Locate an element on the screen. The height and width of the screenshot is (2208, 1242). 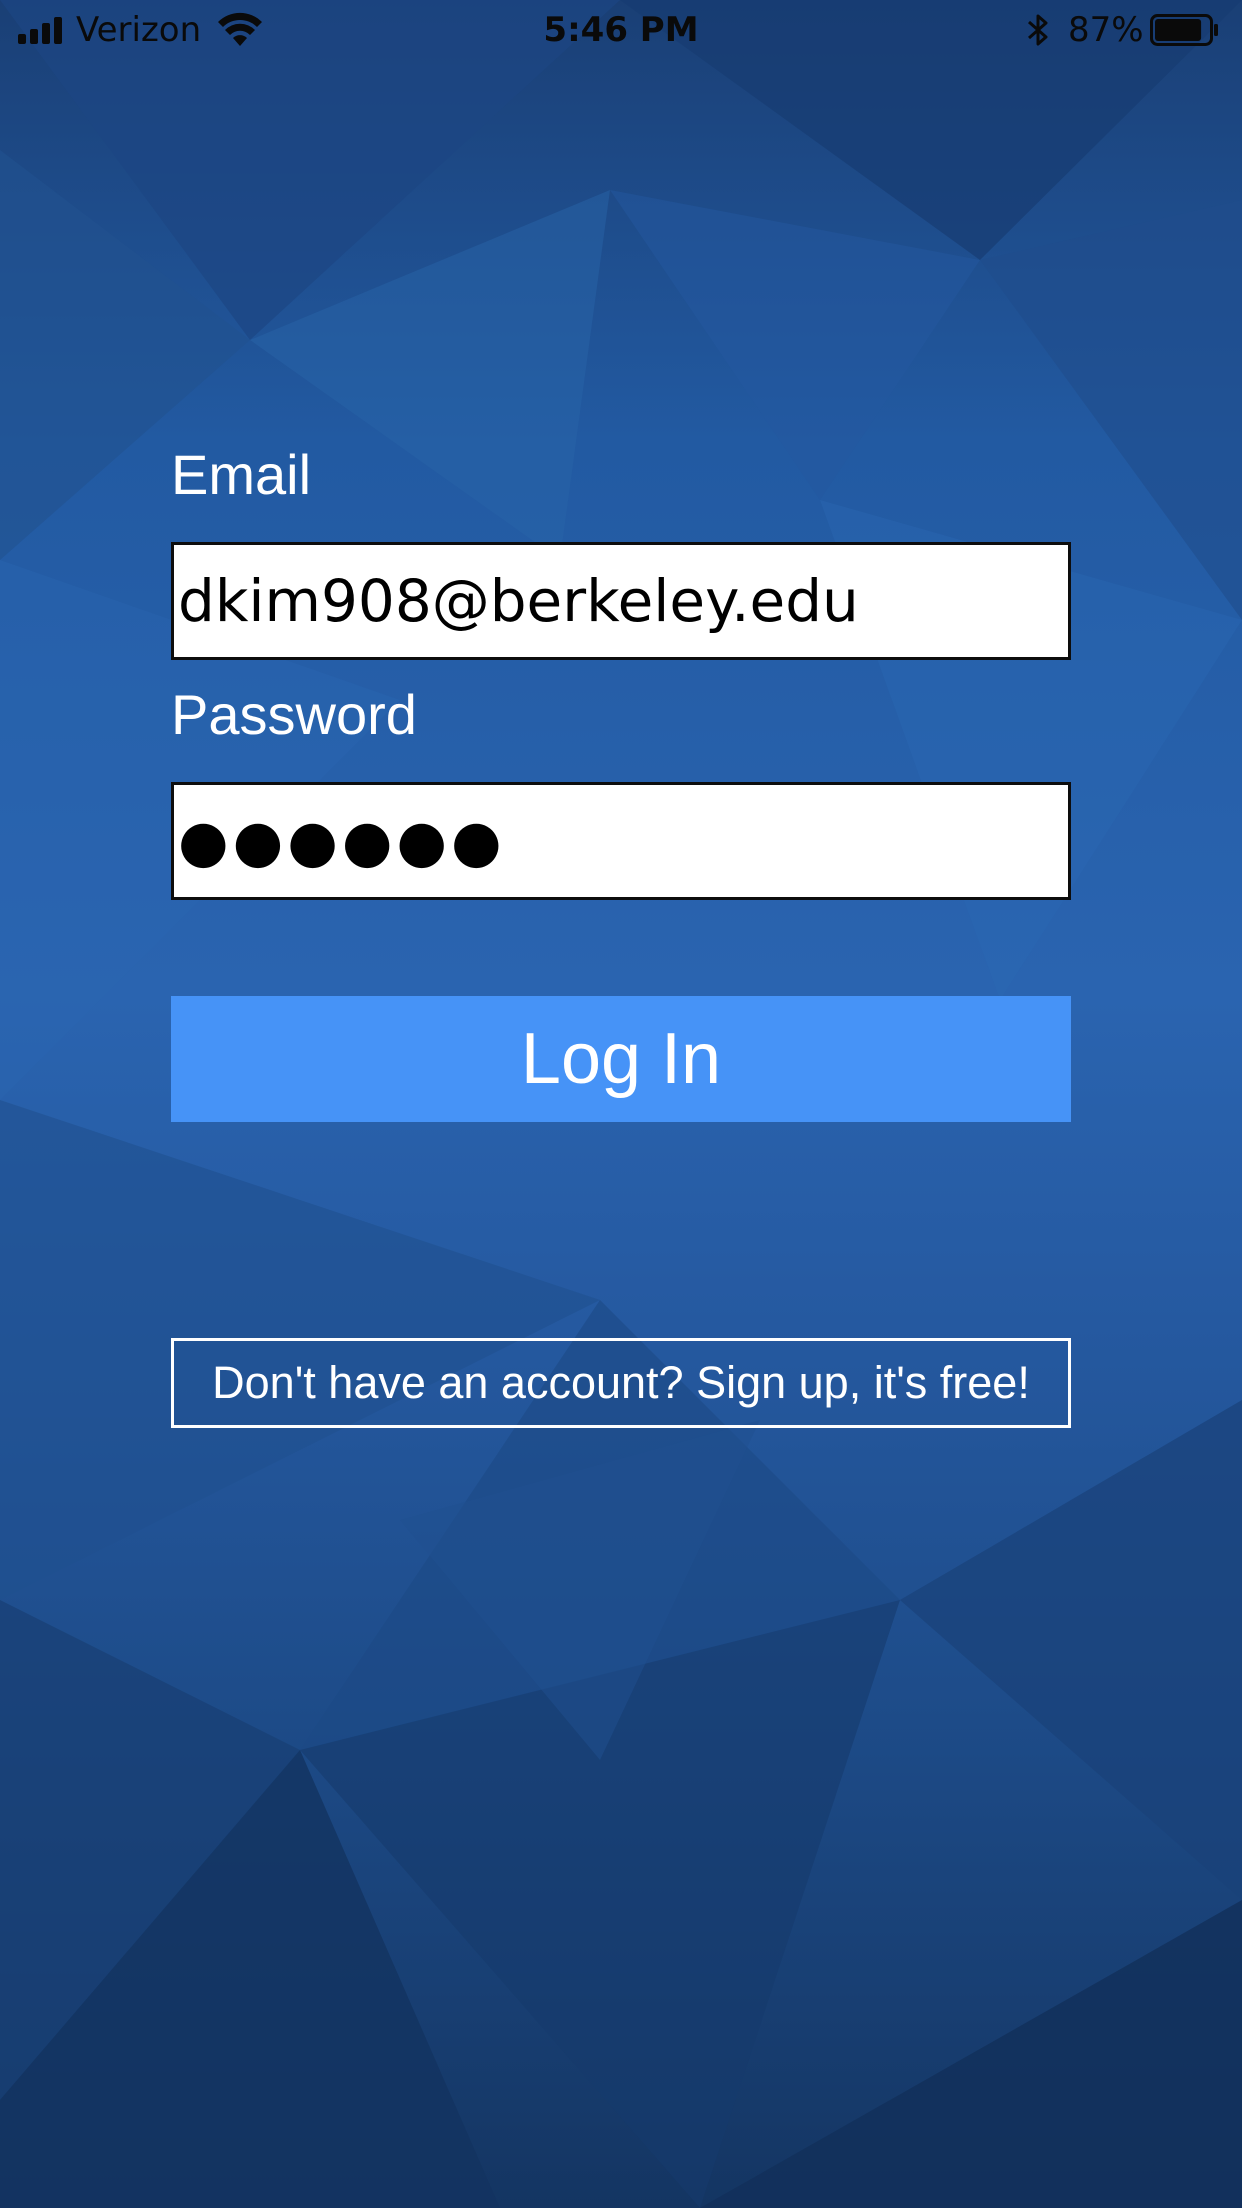
password-field is located at coordinates (621, 841).